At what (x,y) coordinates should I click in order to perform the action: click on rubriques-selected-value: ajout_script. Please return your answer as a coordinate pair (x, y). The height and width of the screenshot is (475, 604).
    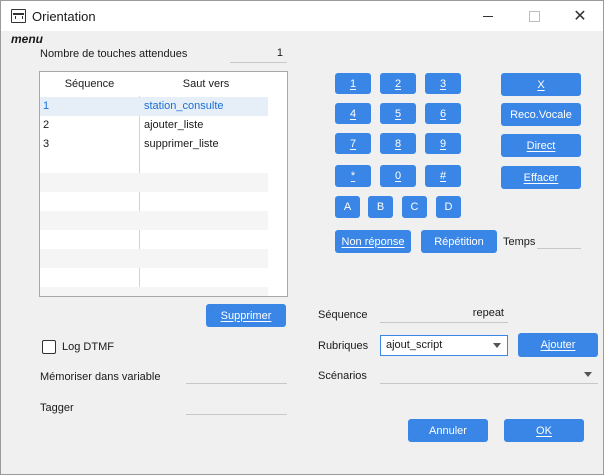
    Looking at the image, I should click on (414, 345).